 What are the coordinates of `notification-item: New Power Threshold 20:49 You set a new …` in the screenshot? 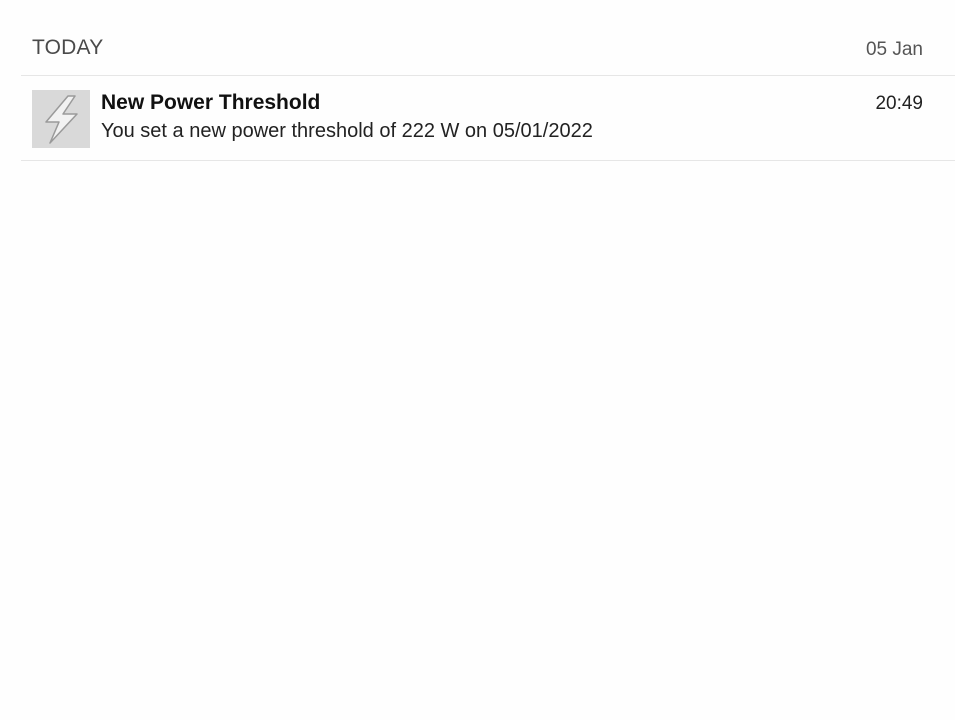 It's located at (488, 118).